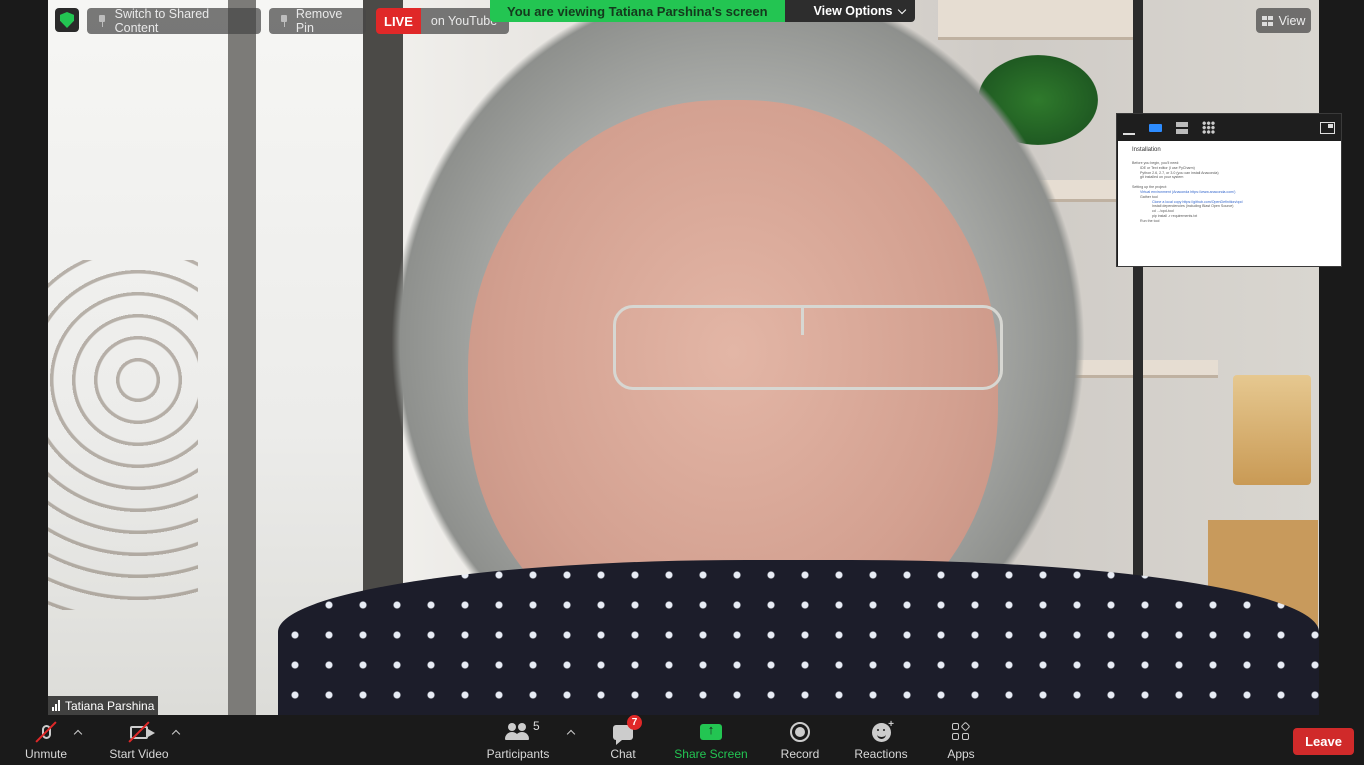 This screenshot has height=765, width=1364. Describe the element at coordinates (1155, 127) in the screenshot. I see `thumbnail-view-icon` at that location.